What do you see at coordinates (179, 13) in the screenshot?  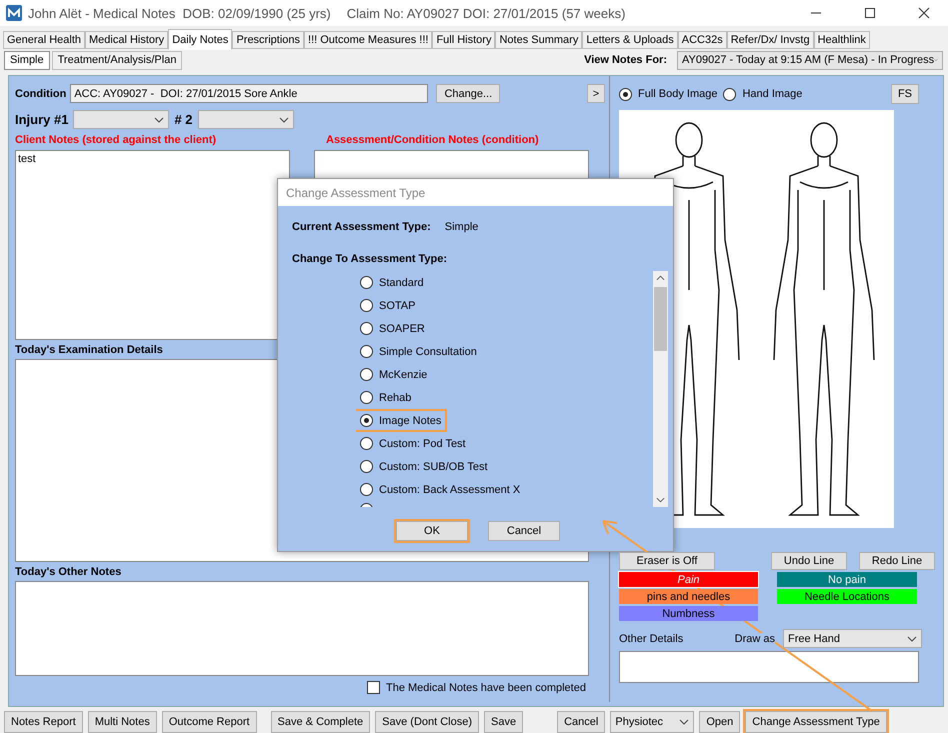 I see `window-title: John Alët - Medical Notes DOB: 02/09/1990 (25 yrs)` at bounding box center [179, 13].